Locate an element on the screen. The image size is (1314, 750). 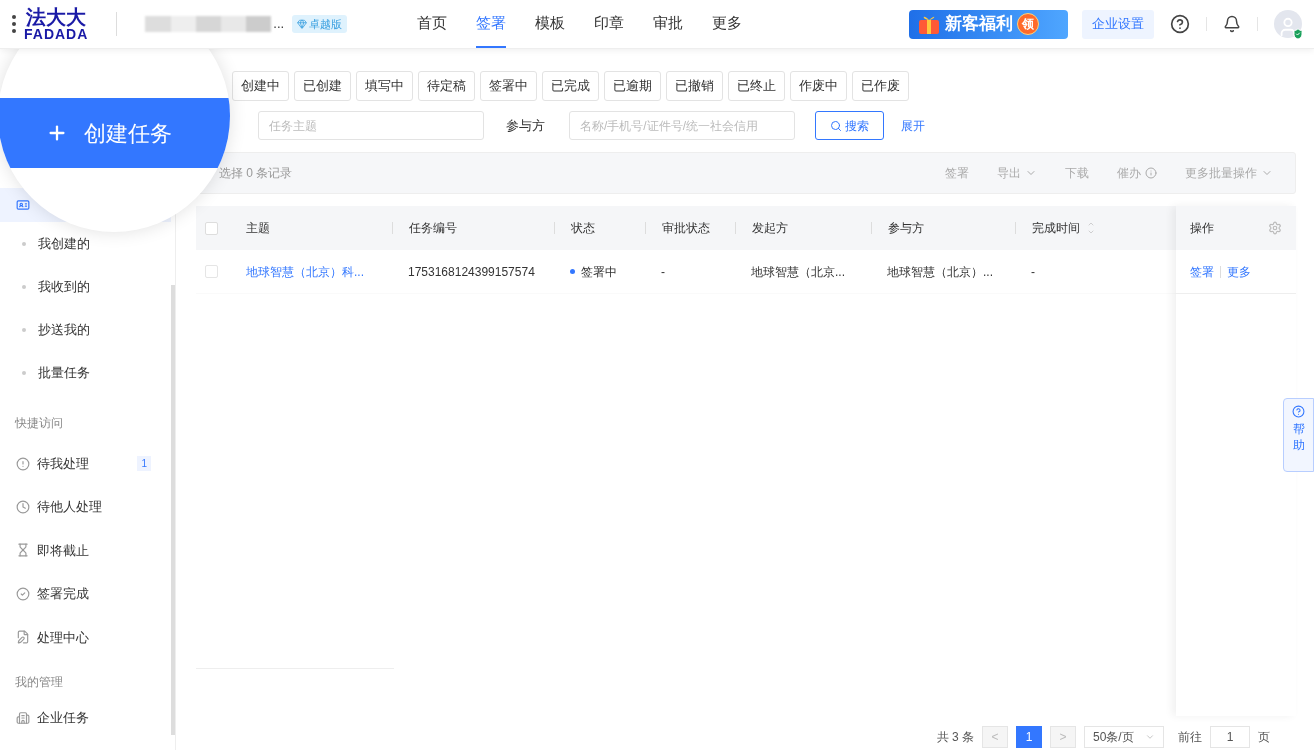
sidebar-item: 签署完成 is located at coordinates (85, 594).